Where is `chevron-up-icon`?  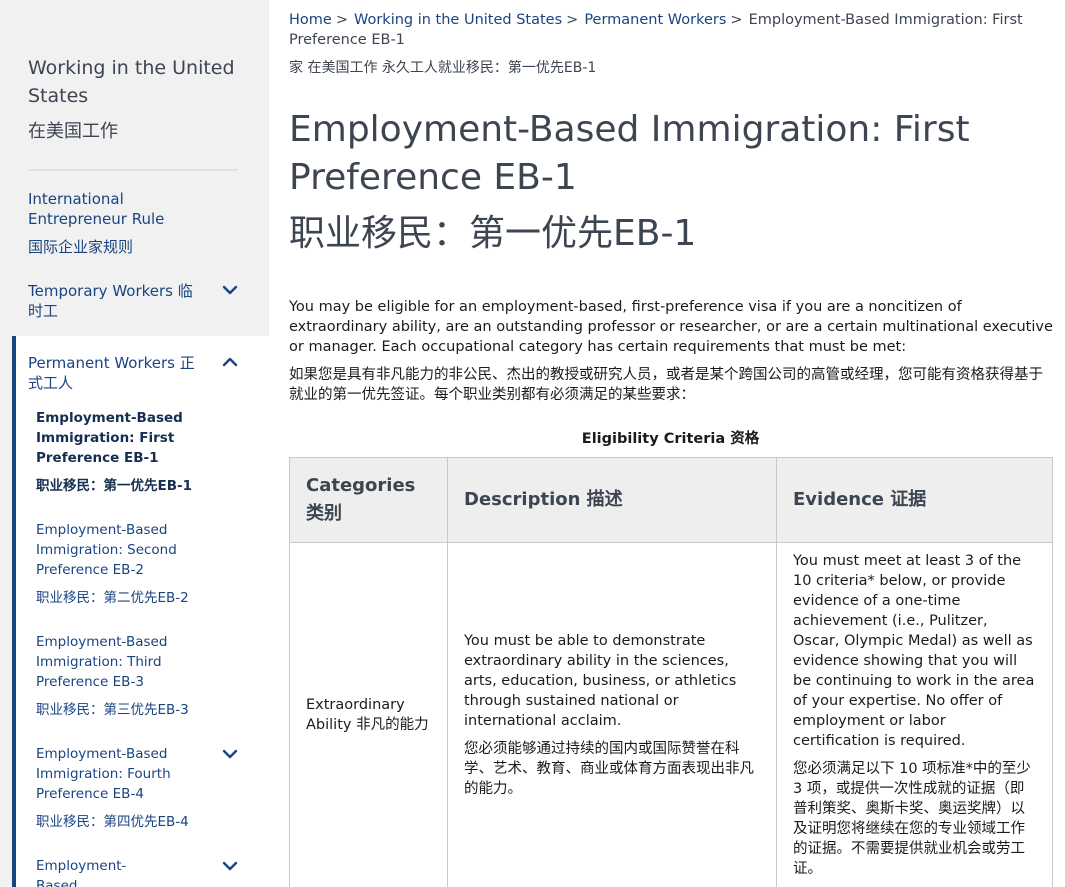 chevron-up-icon is located at coordinates (230, 362).